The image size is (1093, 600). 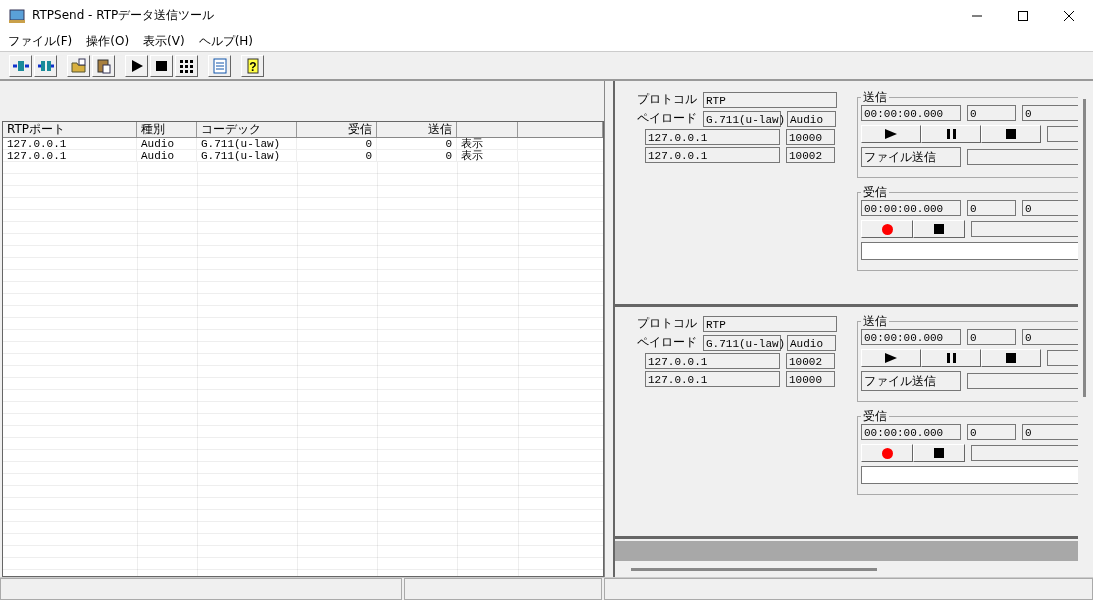 I want to click on toolbar-stop-button, so click(x=161, y=65).